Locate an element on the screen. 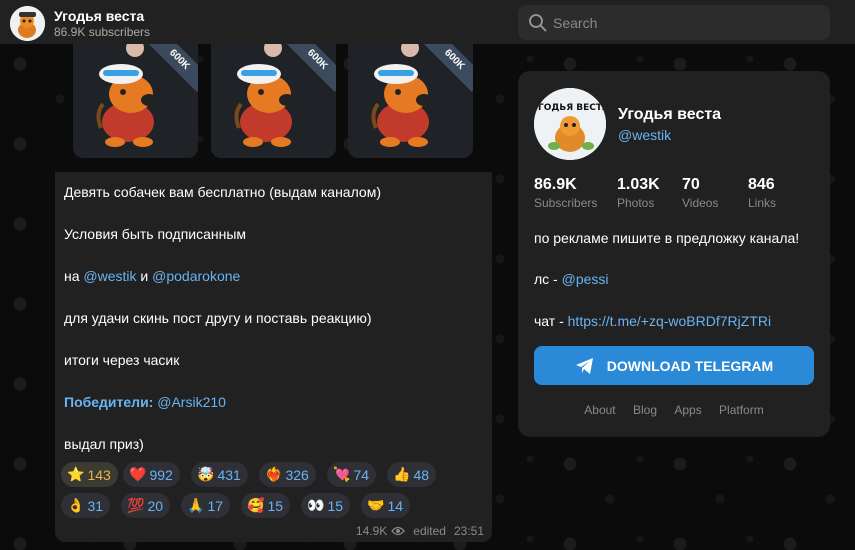 This screenshot has width=855, height=550. eyes-icon: 👀 is located at coordinates (316, 505).